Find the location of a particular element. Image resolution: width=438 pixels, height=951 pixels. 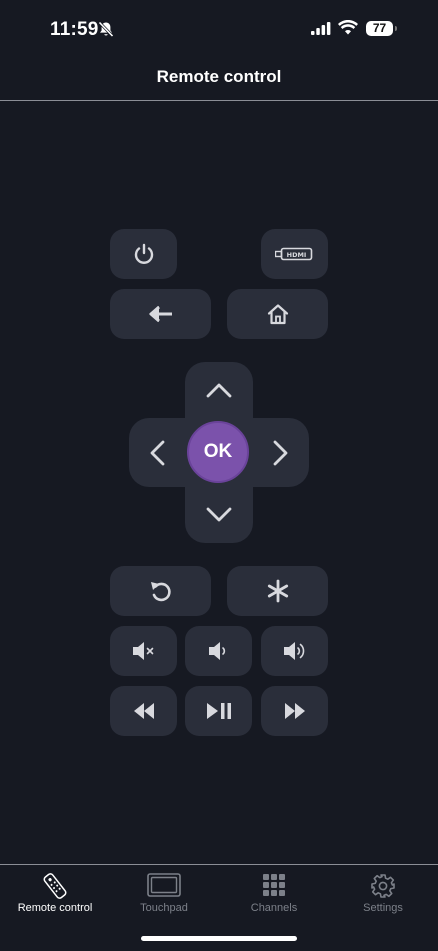

home-icon is located at coordinates (277, 314).